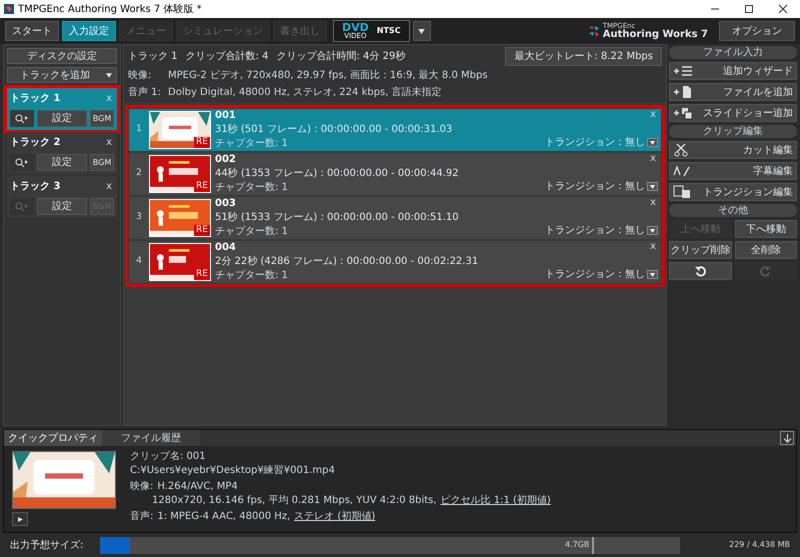  I want to click on transition-icon, so click(683, 192).